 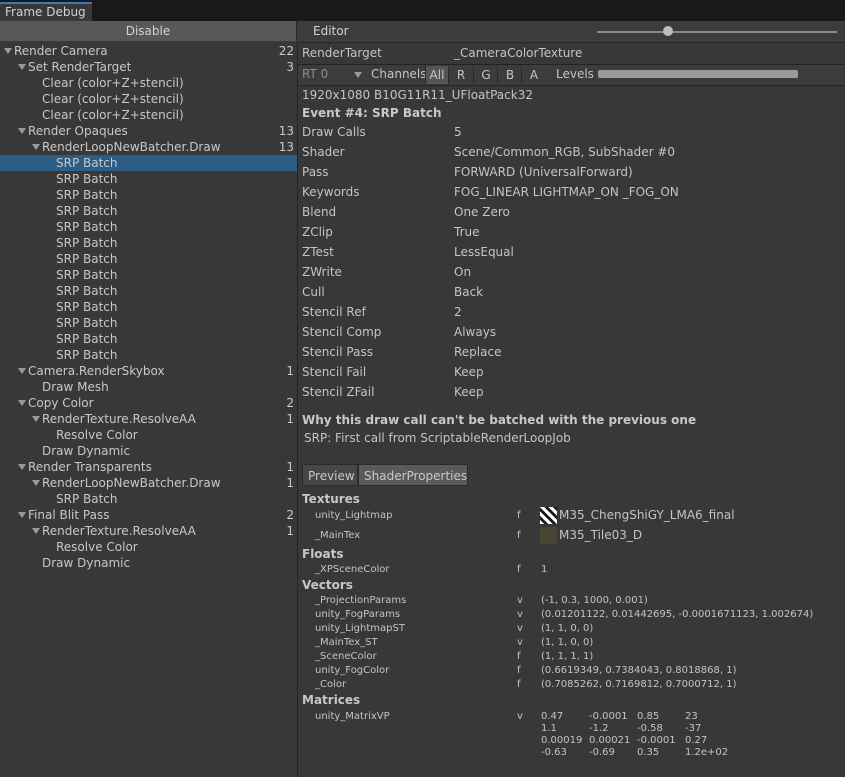 What do you see at coordinates (518, 53) in the screenshot?
I see `render-target-value: _CameraColorTexture` at bounding box center [518, 53].